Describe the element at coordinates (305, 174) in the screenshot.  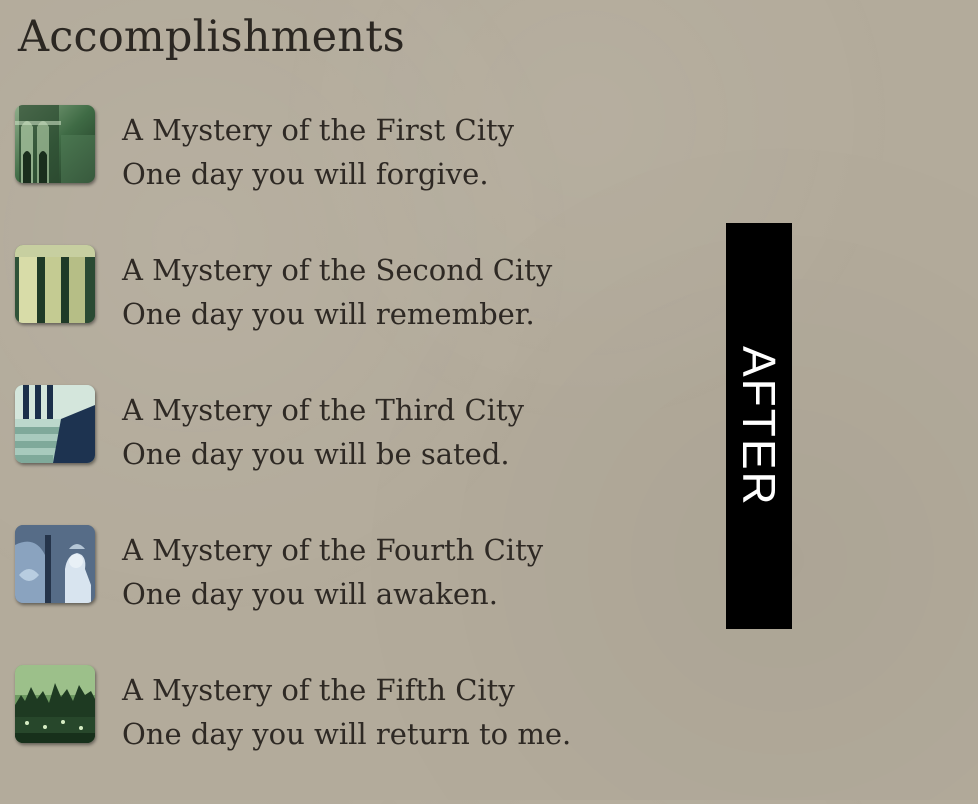
I see `accomplishment-description: One day you will forgive.` at that location.